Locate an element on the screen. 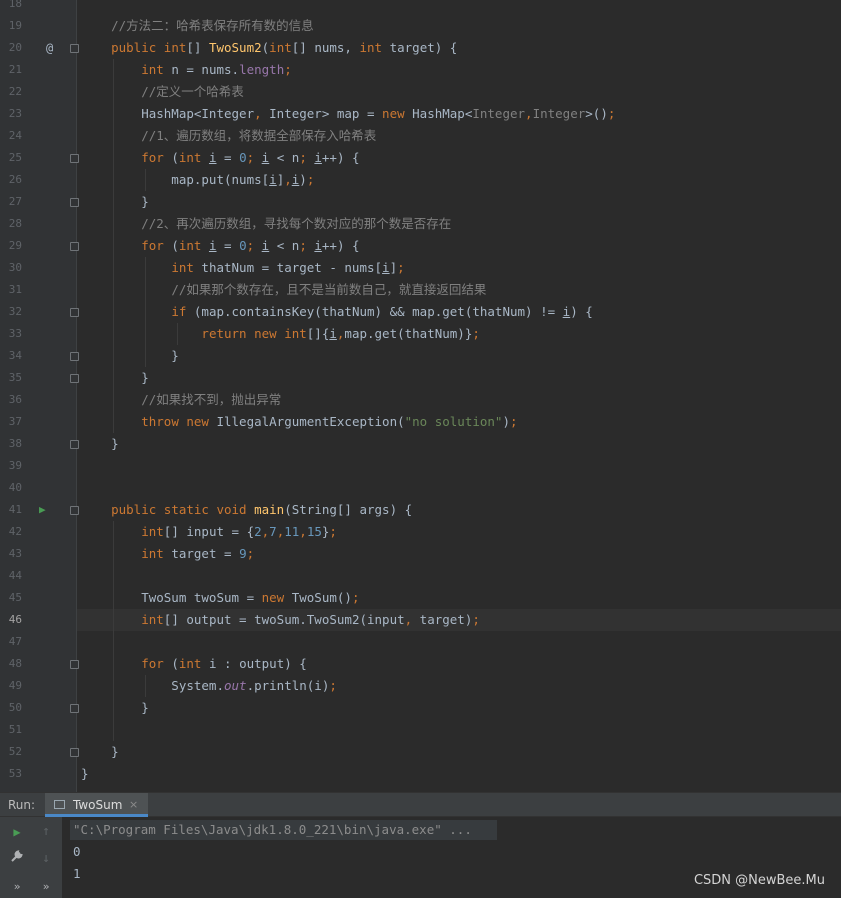 This screenshot has height=898, width=841. run-main-icon: ▶ is located at coordinates (42, 510).